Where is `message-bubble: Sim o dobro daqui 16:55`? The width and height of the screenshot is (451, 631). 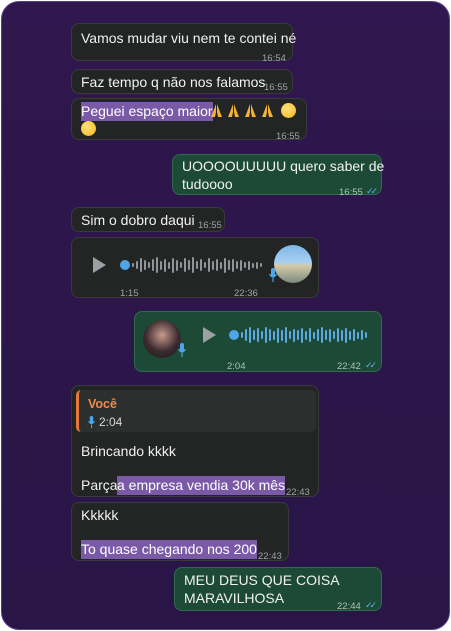
message-bubble: Sim o dobro daqui 16:55 is located at coordinates (148, 219).